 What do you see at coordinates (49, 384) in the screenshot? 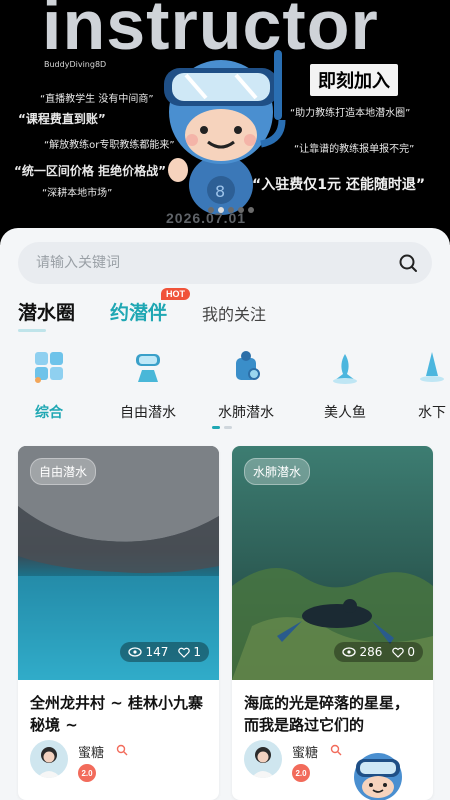
I see `category-all: 综合` at bounding box center [49, 384].